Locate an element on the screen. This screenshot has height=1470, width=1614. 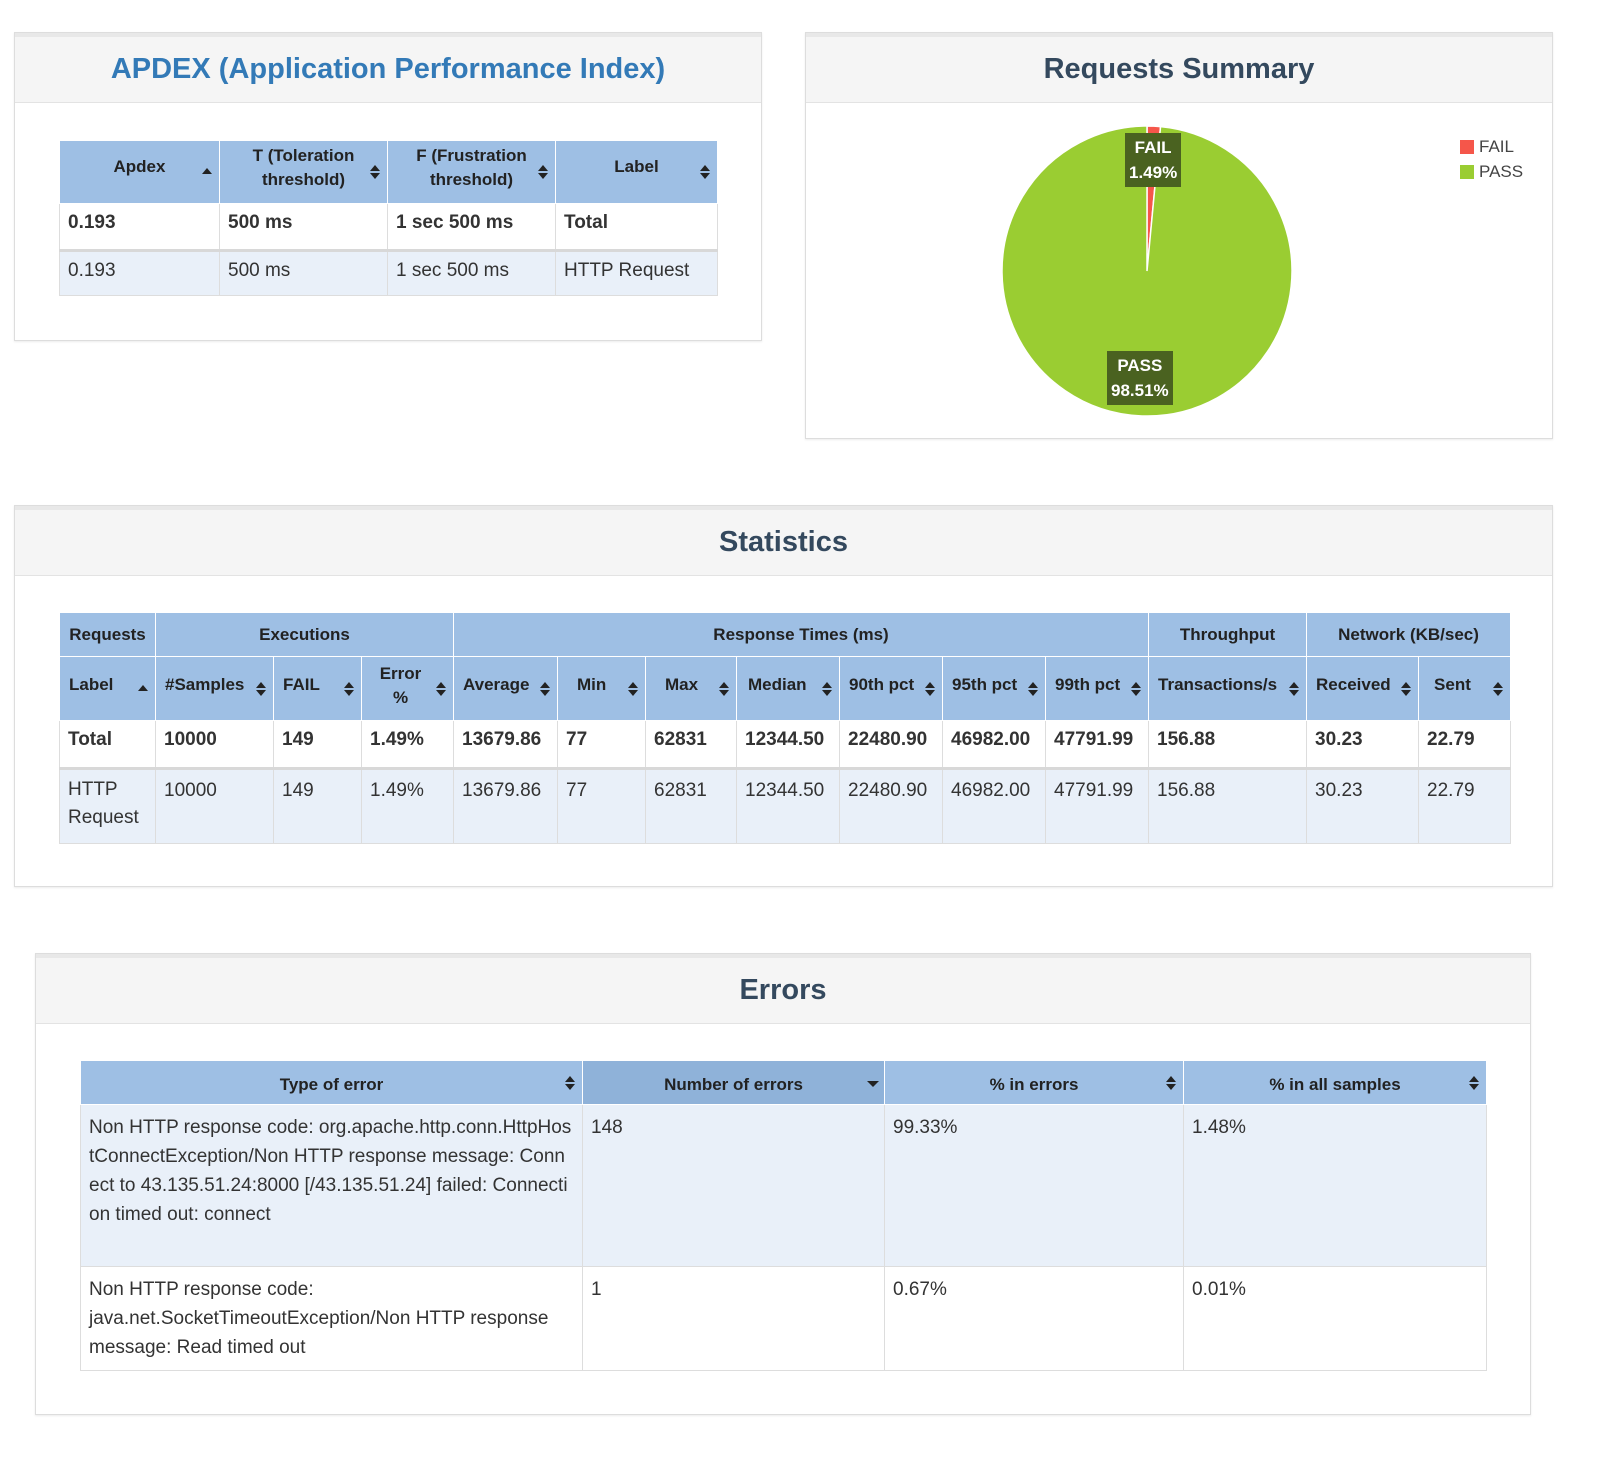
group-header-throughput: Throughput is located at coordinates (1228, 634).